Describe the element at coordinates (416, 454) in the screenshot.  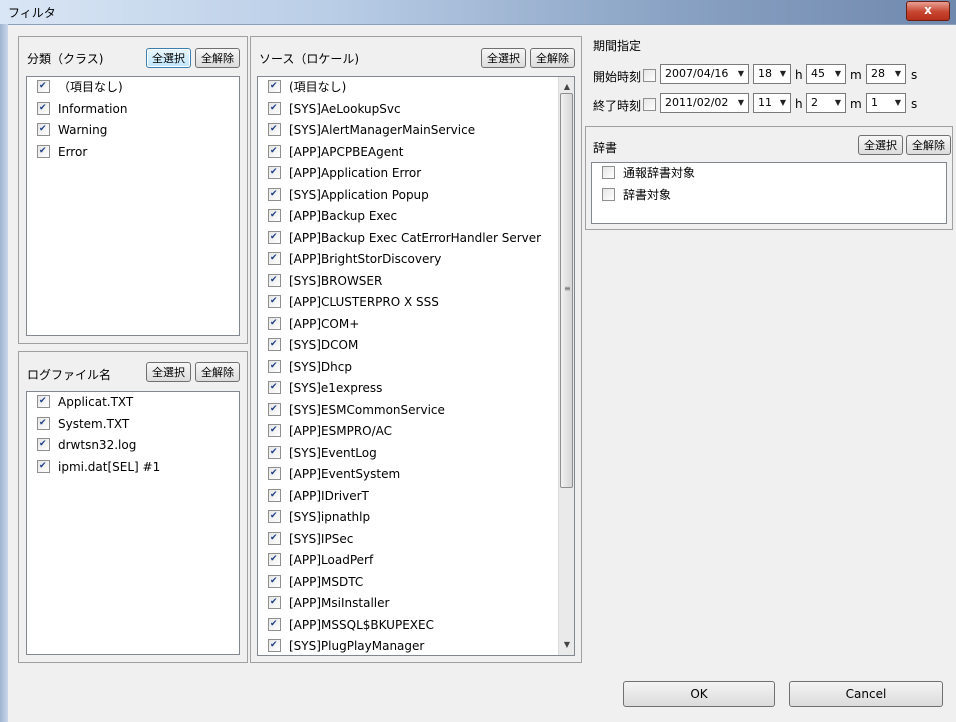
I see `source-list-item: [SYS]EventLog` at that location.